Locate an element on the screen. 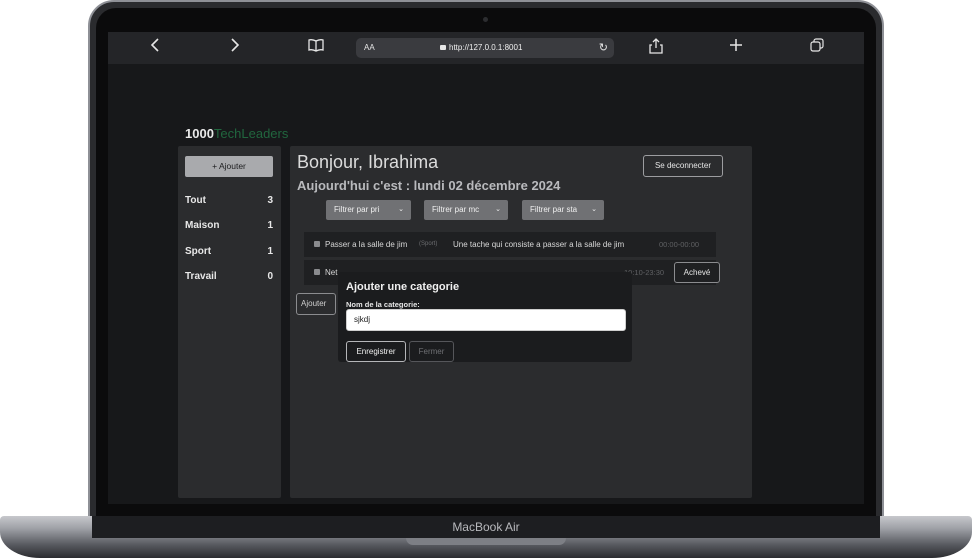 The height and width of the screenshot is (558, 972). sidebar-item-maison: Maison 1 is located at coordinates (230, 225).